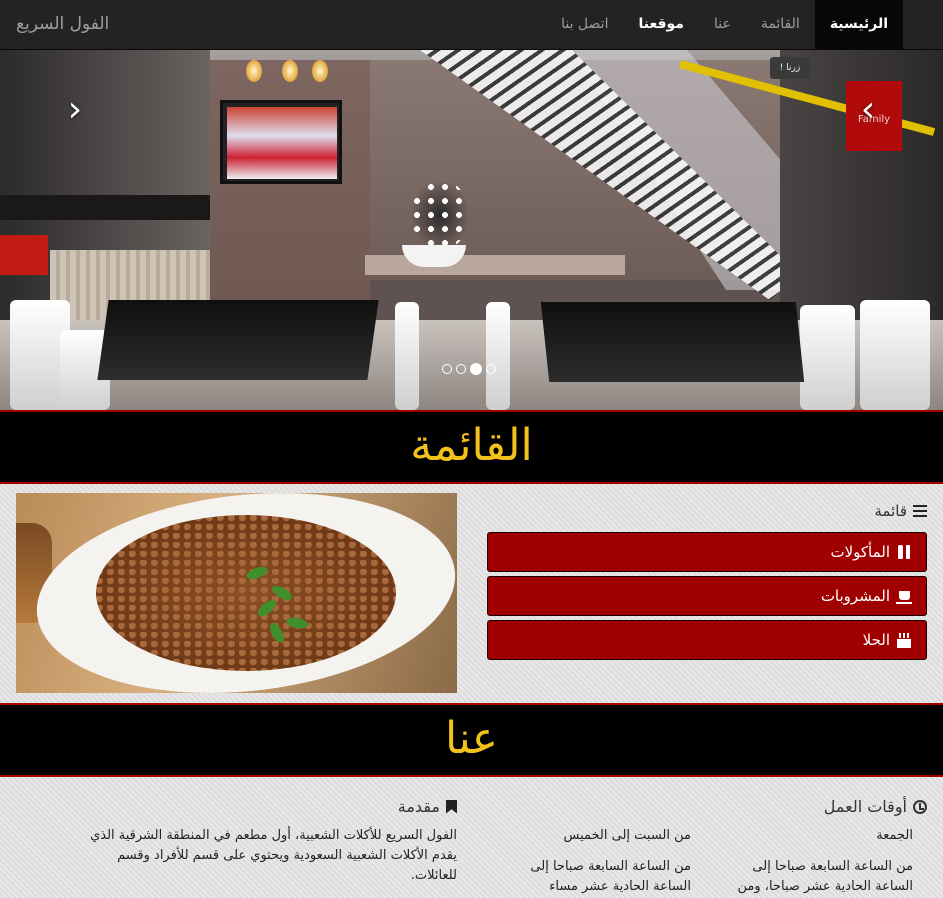  I want to click on coffee-icon, so click(904, 596).